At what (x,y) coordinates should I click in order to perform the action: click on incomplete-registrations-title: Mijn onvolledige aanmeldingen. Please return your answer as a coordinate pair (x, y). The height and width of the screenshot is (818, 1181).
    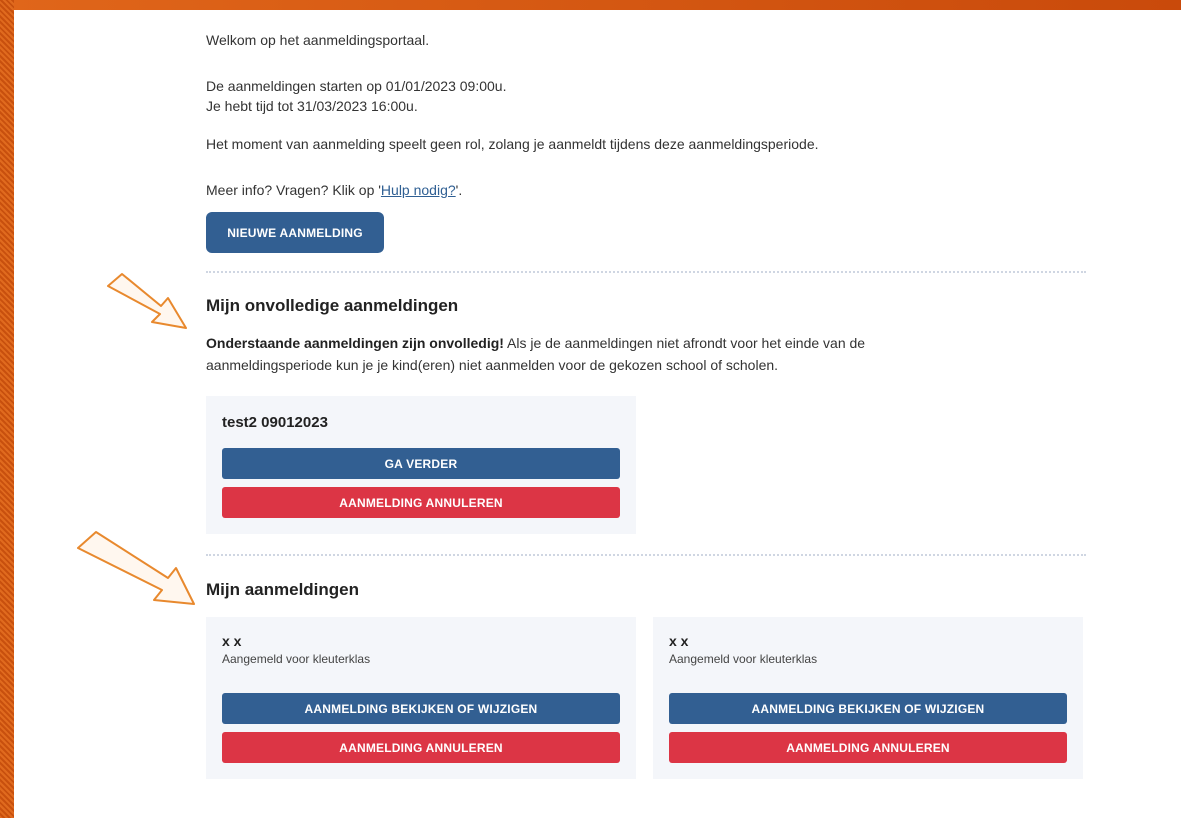
    Looking at the image, I should click on (332, 305).